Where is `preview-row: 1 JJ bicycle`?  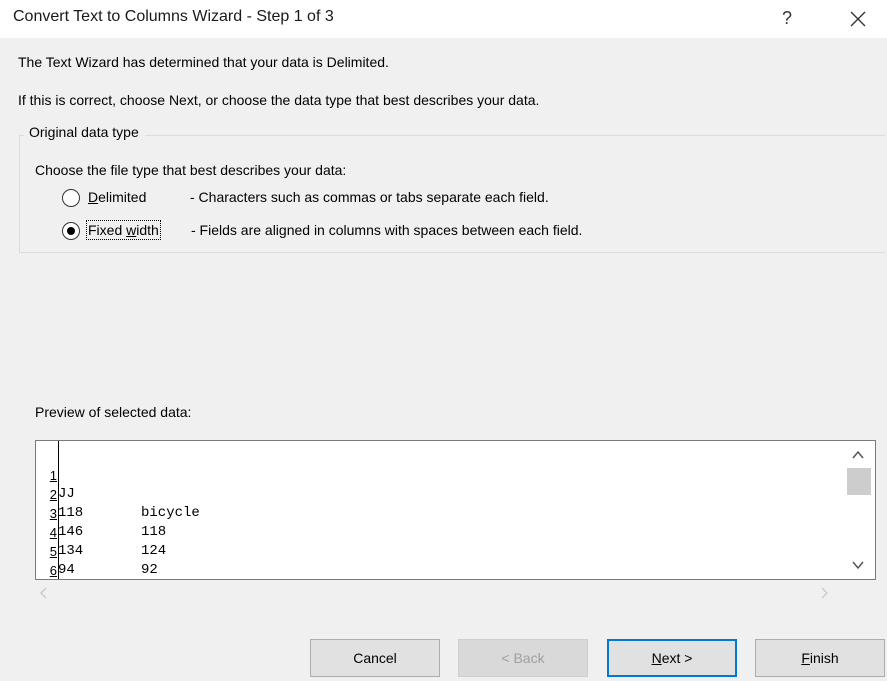
preview-row: 1 JJ bicycle is located at coordinates (118, 484).